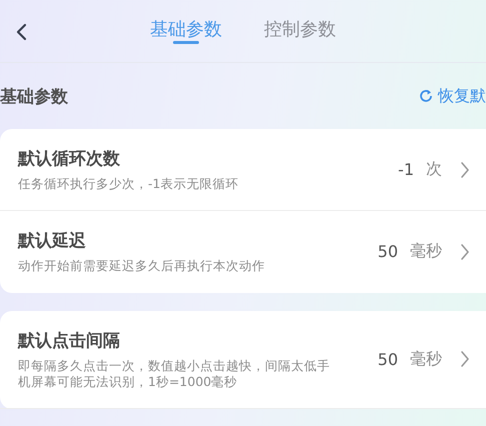  What do you see at coordinates (21, 32) in the screenshot?
I see `back-icon` at bounding box center [21, 32].